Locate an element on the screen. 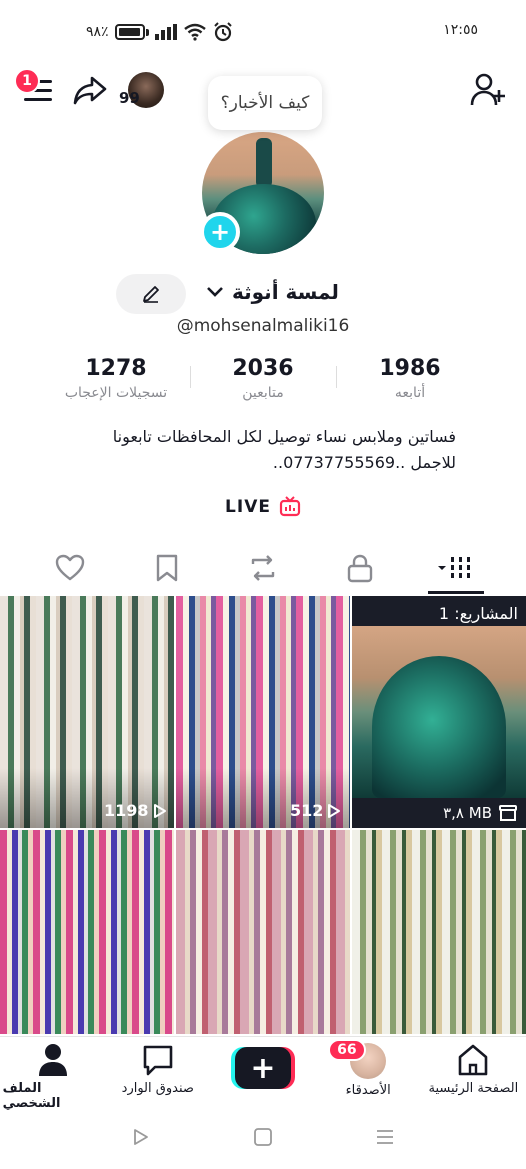 The height and width of the screenshot is (1169, 526). battery-percent: ٩٨٪ is located at coordinates (97, 32).